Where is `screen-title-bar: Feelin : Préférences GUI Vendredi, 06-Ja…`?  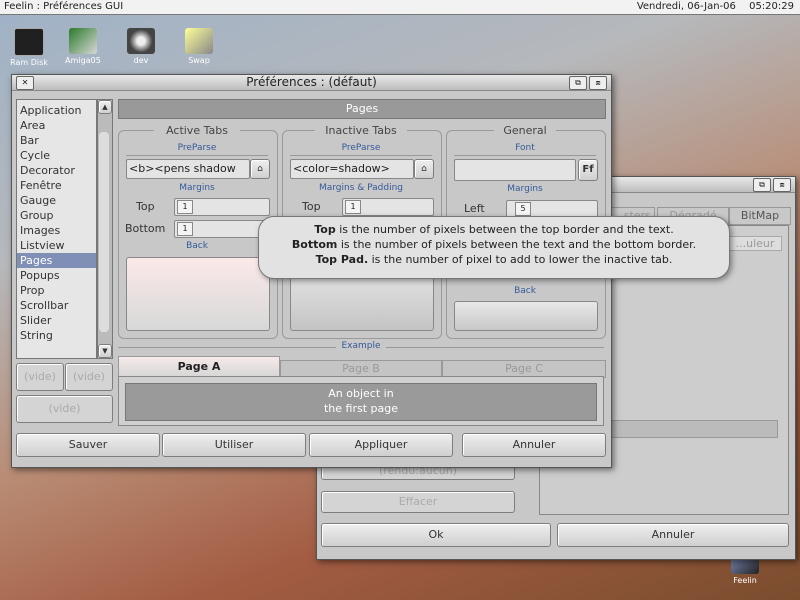 screen-title-bar: Feelin : Préférences GUI Vendredi, 06-Ja… is located at coordinates (400, 7).